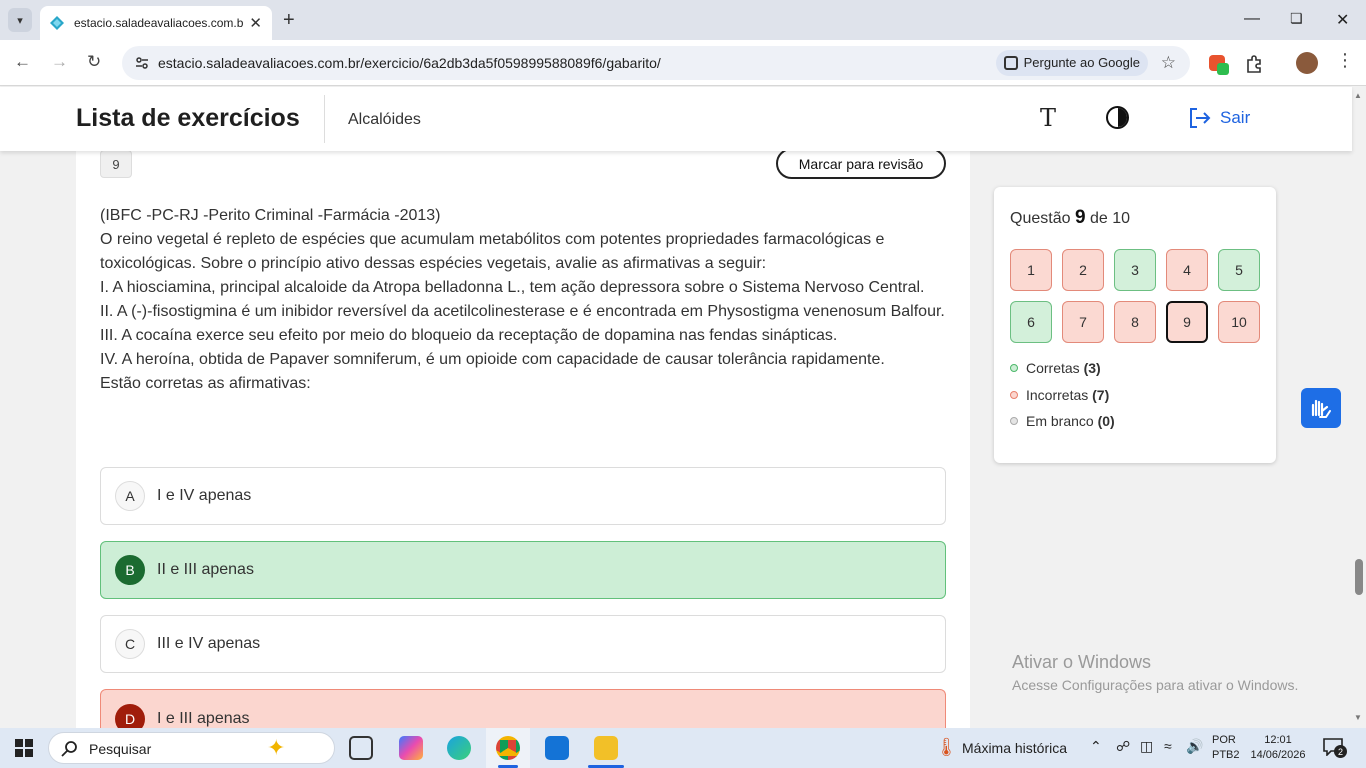 The height and width of the screenshot is (768, 1366). Describe the element at coordinates (191, 748) in the screenshot. I see `taskbar-search: Pesquisar ✦` at that location.